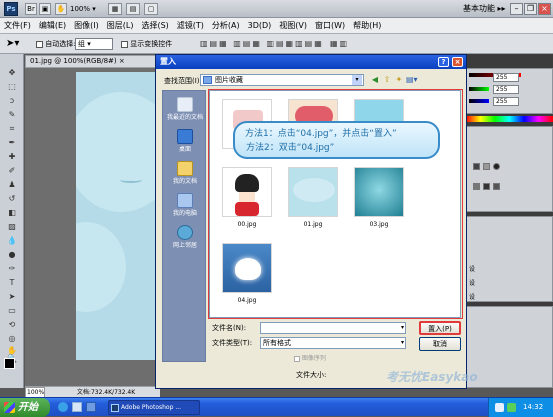 The image size is (553, 417). I want to click on quick-select-tool-icon: ✎, so click(12, 114).